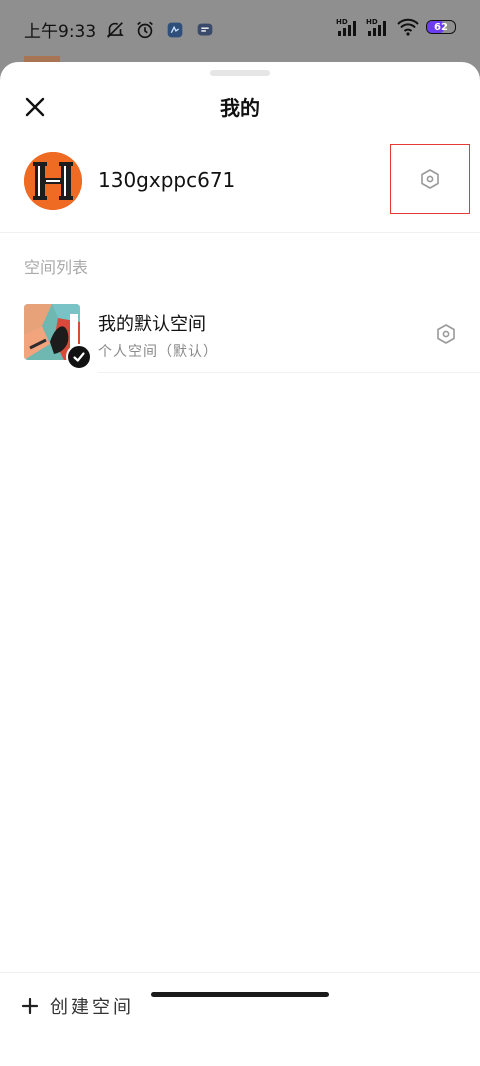 The image size is (480, 1066). Describe the element at coordinates (167, 180) in the screenshot. I see `username: 130gxppc671` at that location.